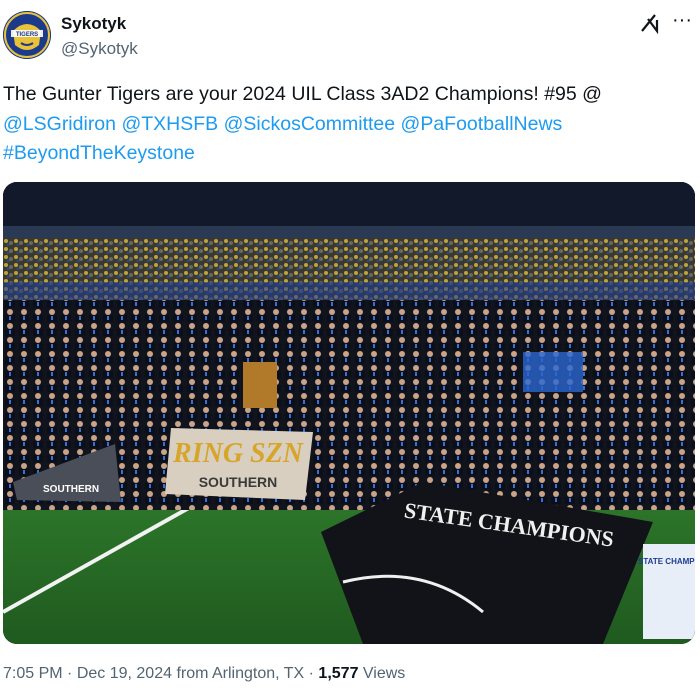  What do you see at coordinates (33, 673) in the screenshot?
I see `tweet-time: 7:05 PM` at bounding box center [33, 673].